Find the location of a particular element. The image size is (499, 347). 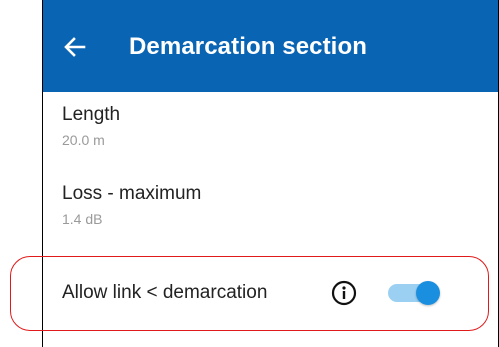

setting-loss-maximum-value: 1.4 dB is located at coordinates (82, 219).